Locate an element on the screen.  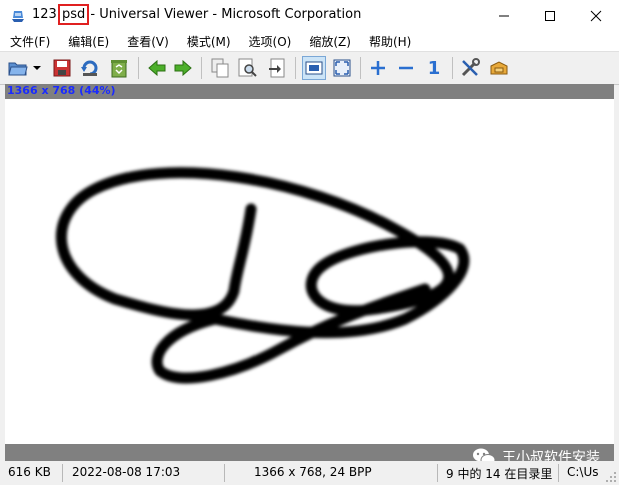
status-position: 9 中的 14 在目录里 is located at coordinates (499, 474).